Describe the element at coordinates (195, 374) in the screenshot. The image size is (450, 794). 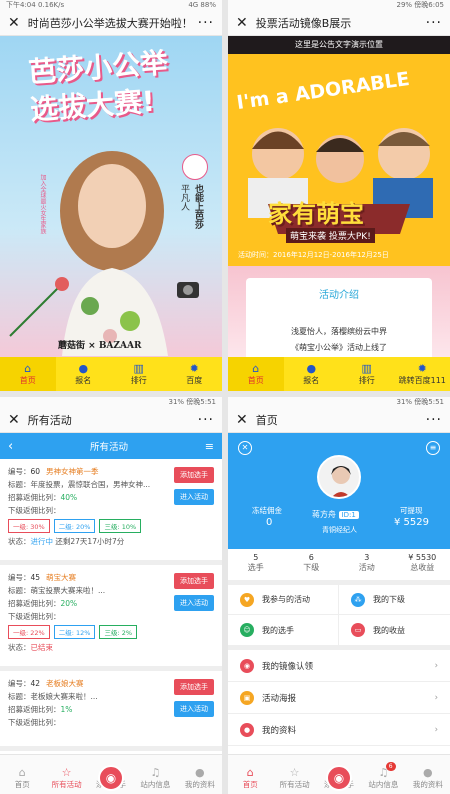
I see `nav-baidu: ✹ 百度` at that location.